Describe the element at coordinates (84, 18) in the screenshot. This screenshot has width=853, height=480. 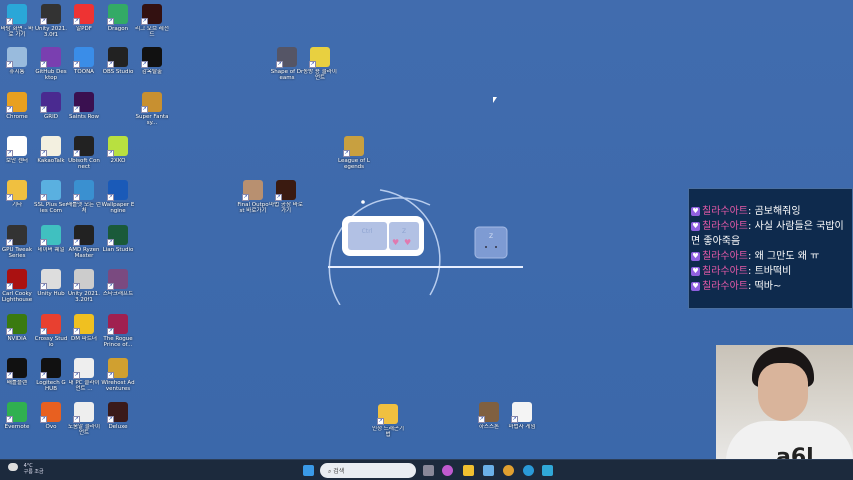
I see `desktop-icon: ↗ 알PDF` at that location.